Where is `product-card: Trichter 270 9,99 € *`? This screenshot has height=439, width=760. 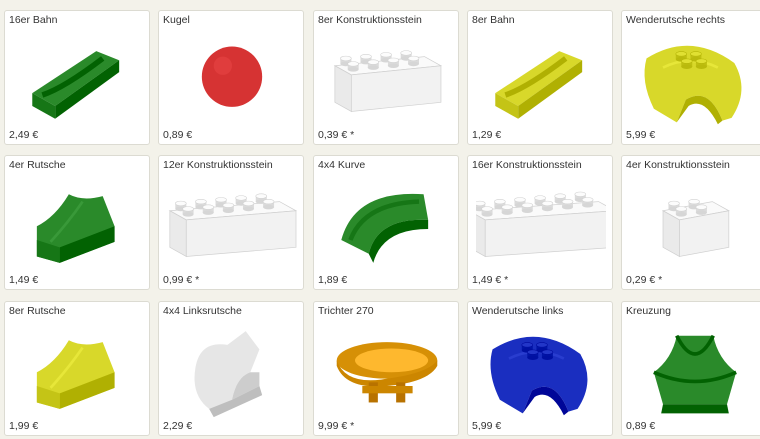
product-card: Trichter 270 9,99 € * is located at coordinates (386, 368).